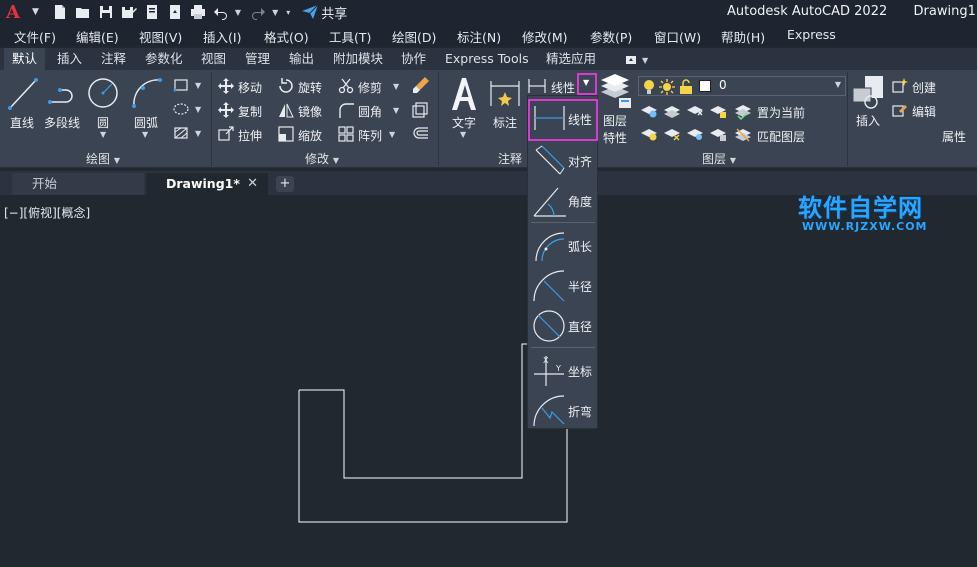  What do you see at coordinates (25, 59) in the screenshot?
I see `ribbon-tab-default: 默认` at bounding box center [25, 59].